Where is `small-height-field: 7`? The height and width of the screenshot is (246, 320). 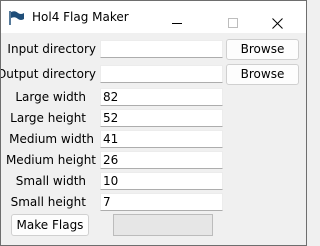
small-height-field: 7 is located at coordinates (161, 202).